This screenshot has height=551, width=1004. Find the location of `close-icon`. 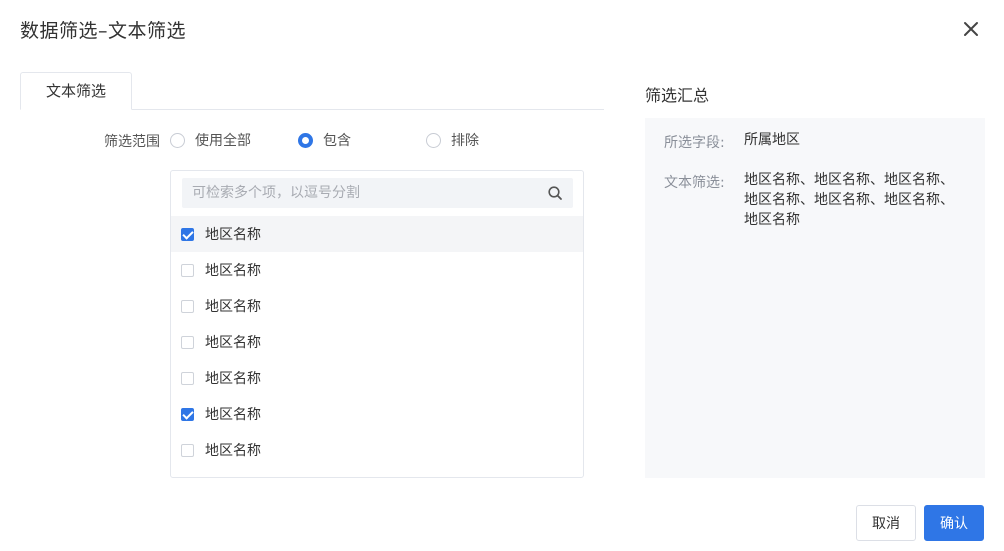

close-icon is located at coordinates (971, 29).